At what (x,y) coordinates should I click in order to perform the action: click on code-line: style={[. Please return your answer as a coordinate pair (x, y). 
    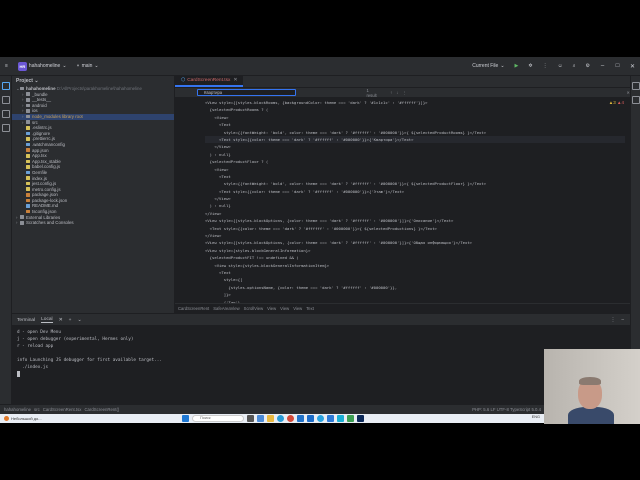
    Looking at the image, I should click on (415, 279).